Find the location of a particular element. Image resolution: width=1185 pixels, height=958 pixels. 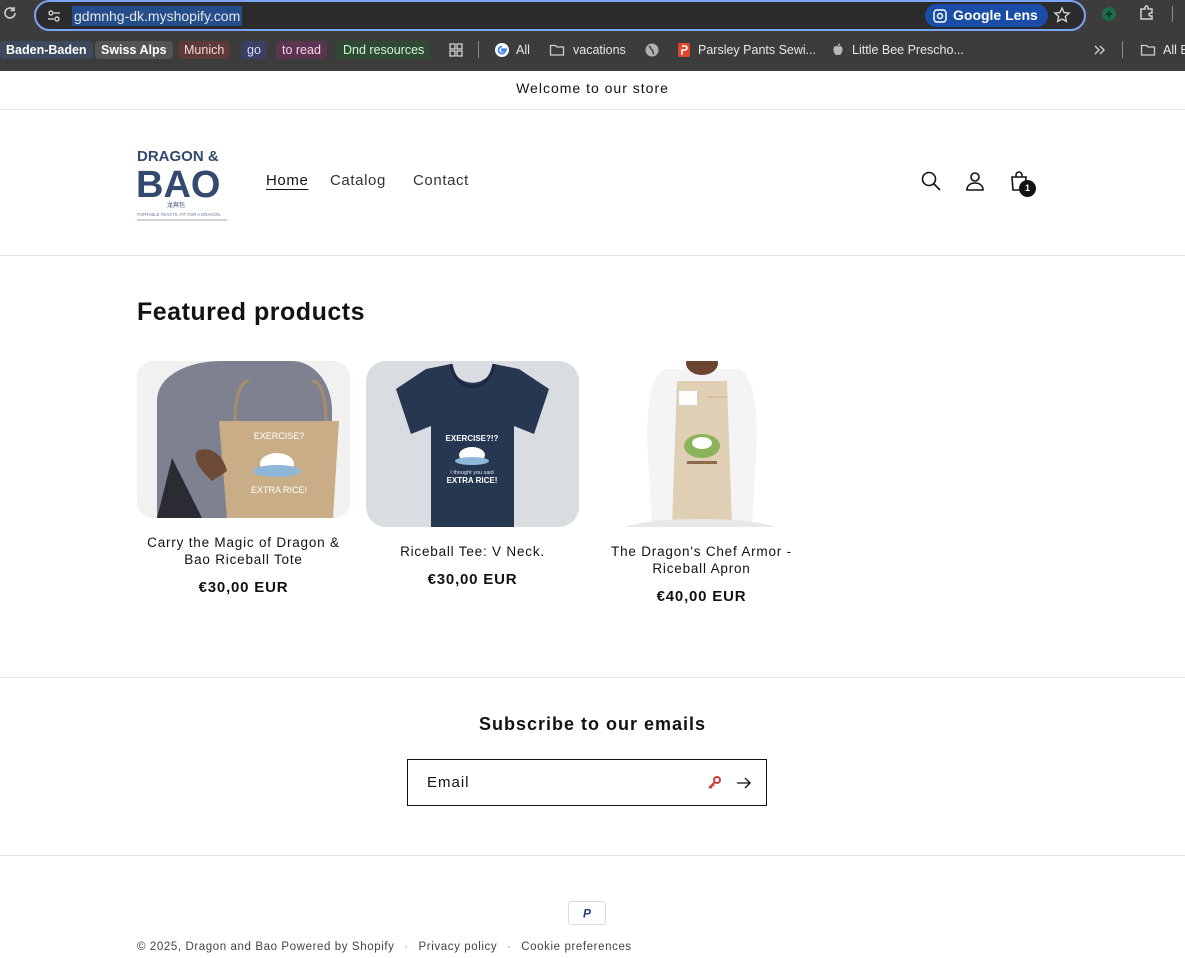

tee-art-line3: EXTRA RICE! is located at coordinates (472, 480).